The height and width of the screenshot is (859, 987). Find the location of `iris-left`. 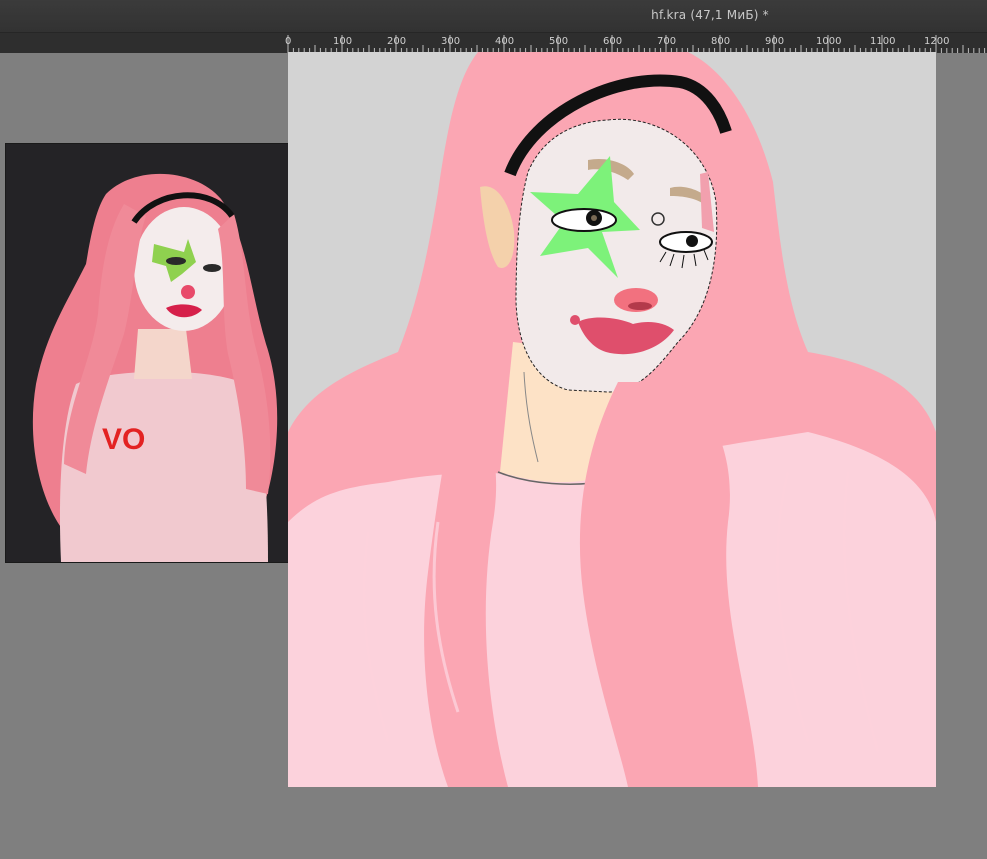

iris-left is located at coordinates (594, 218).